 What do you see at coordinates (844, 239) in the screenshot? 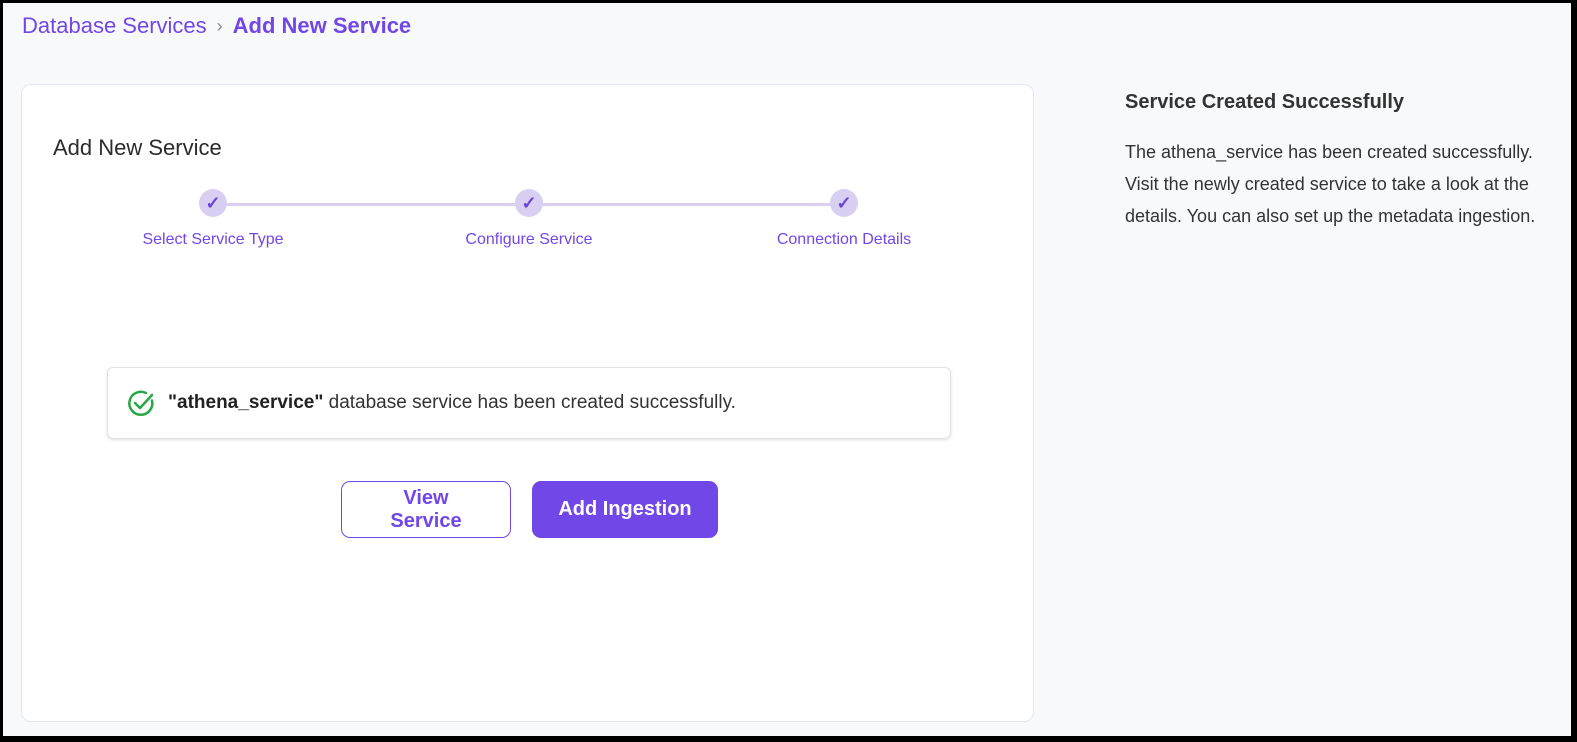
I see `step-label: Connection Details` at bounding box center [844, 239].